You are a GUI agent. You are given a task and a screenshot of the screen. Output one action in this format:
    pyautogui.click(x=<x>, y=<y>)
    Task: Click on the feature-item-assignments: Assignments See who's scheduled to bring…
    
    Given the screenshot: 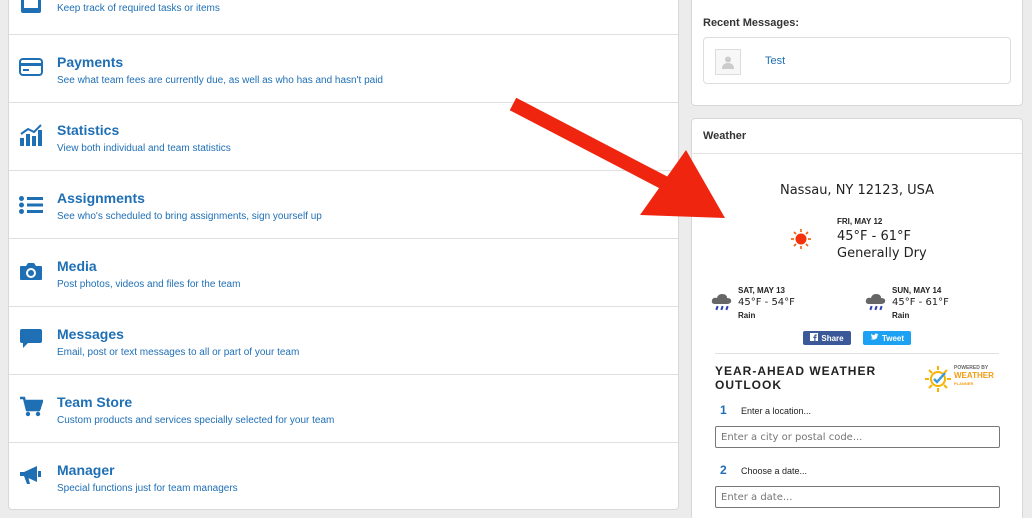 What is the action you would take?
    pyautogui.click(x=343, y=205)
    